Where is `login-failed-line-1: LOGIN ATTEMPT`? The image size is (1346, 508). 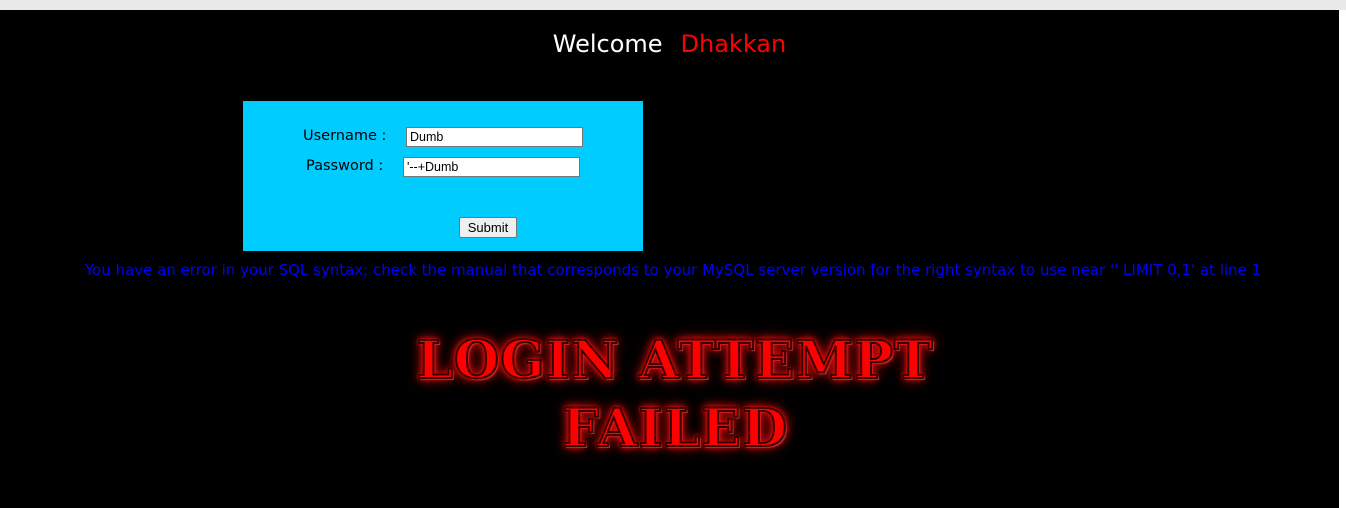
login-failed-line-1: LOGIN ATTEMPT is located at coordinates (675, 360).